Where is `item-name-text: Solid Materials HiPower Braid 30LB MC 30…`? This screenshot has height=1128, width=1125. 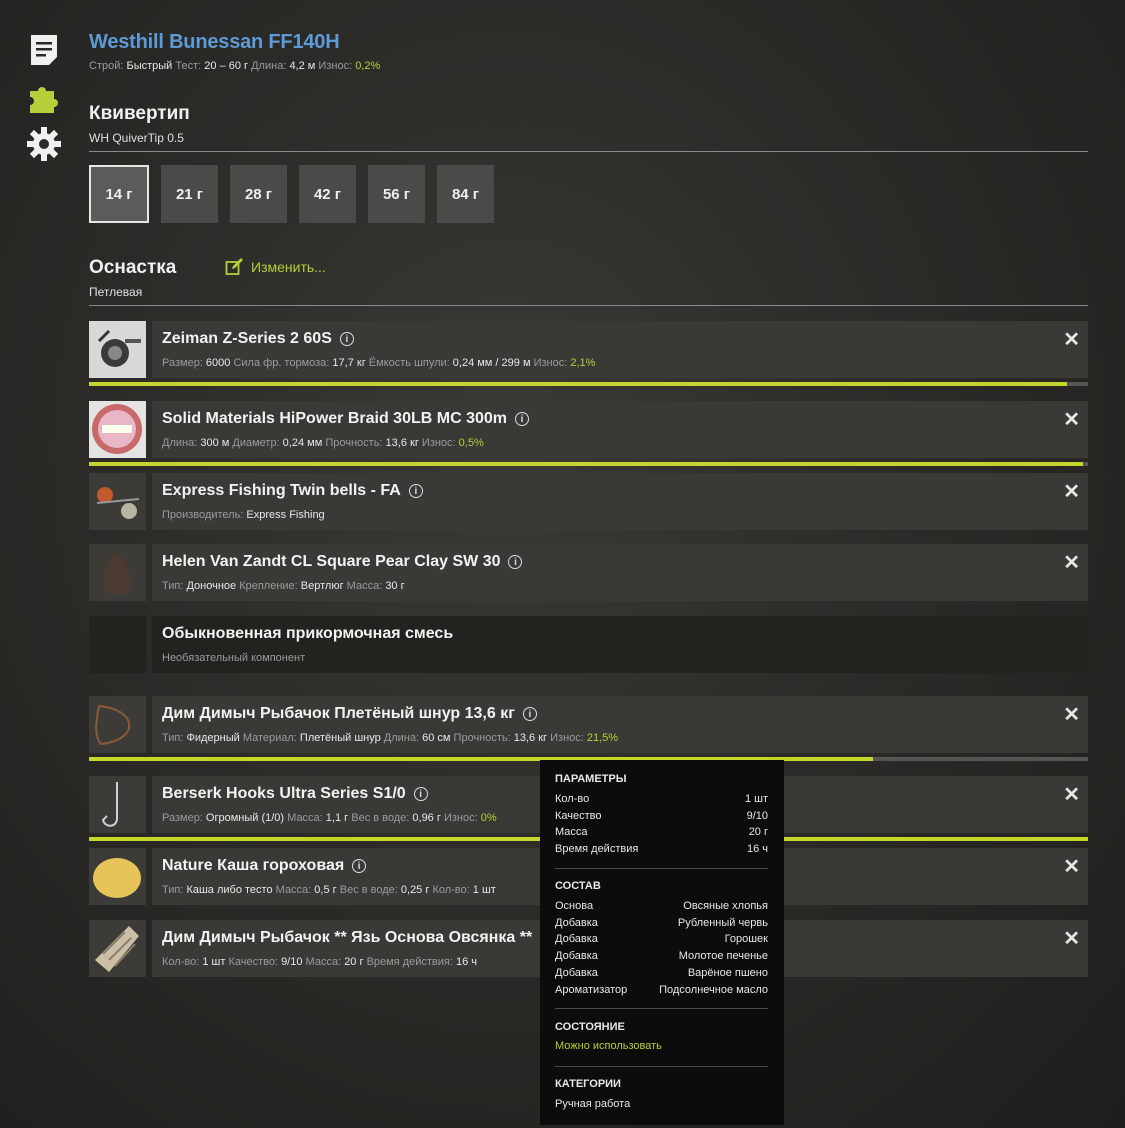 item-name-text: Solid Materials HiPower Braid 30LB MC 30… is located at coordinates (334, 418).